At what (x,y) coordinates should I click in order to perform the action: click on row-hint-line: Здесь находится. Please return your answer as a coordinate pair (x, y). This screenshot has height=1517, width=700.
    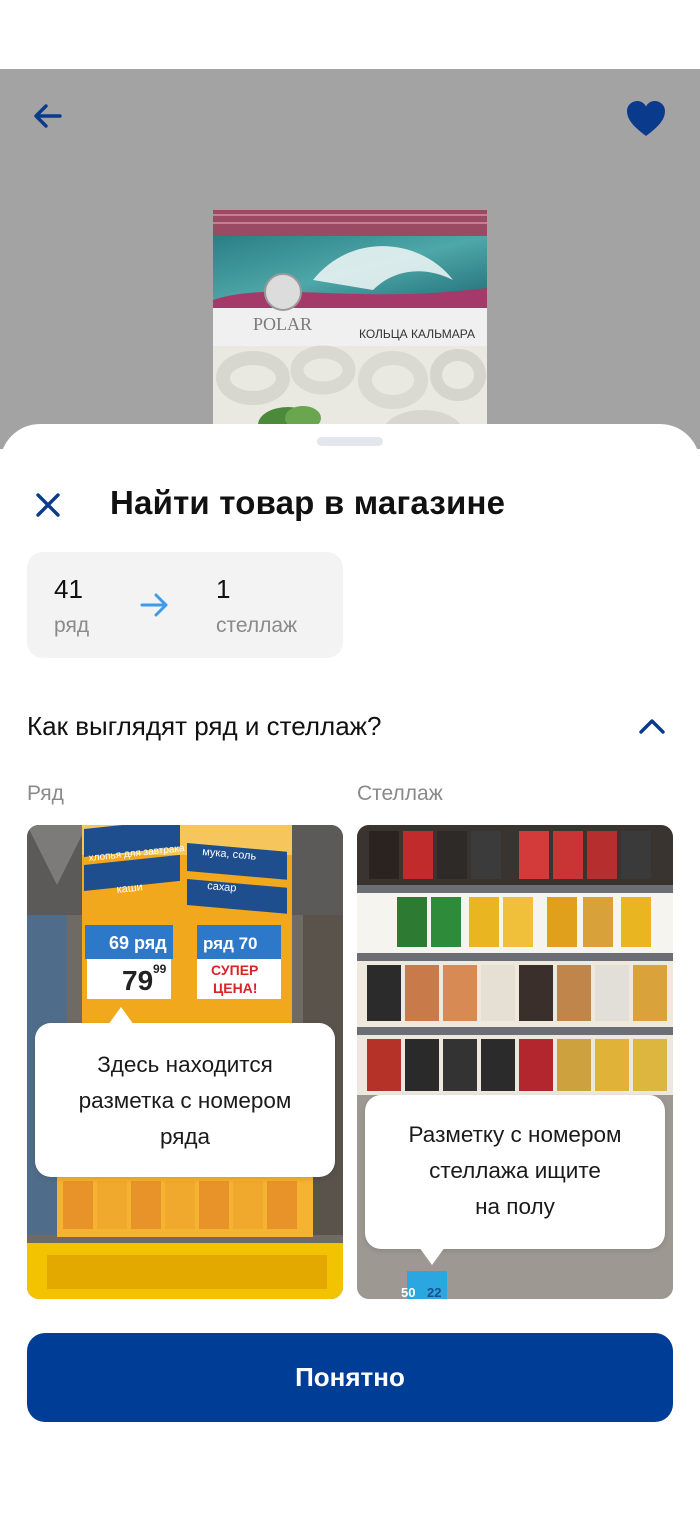
    Looking at the image, I should click on (185, 1064).